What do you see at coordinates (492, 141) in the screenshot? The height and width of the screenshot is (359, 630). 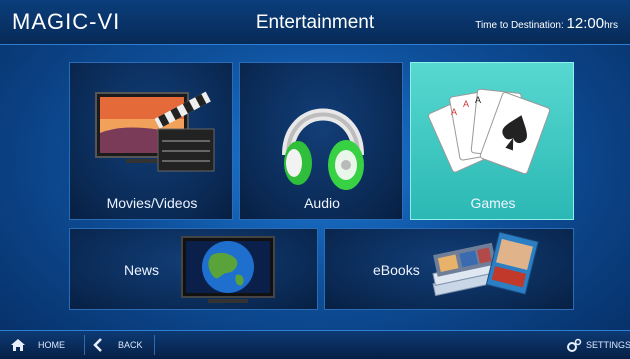 I see `tile-games: A A A Games` at bounding box center [492, 141].